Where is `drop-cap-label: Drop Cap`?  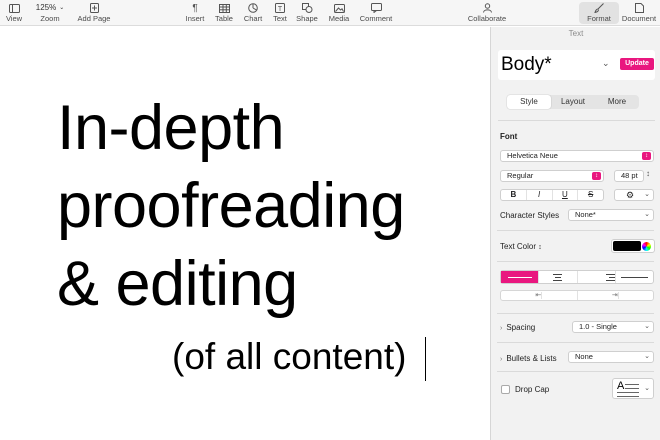
drop-cap-label: Drop Cap is located at coordinates (532, 389).